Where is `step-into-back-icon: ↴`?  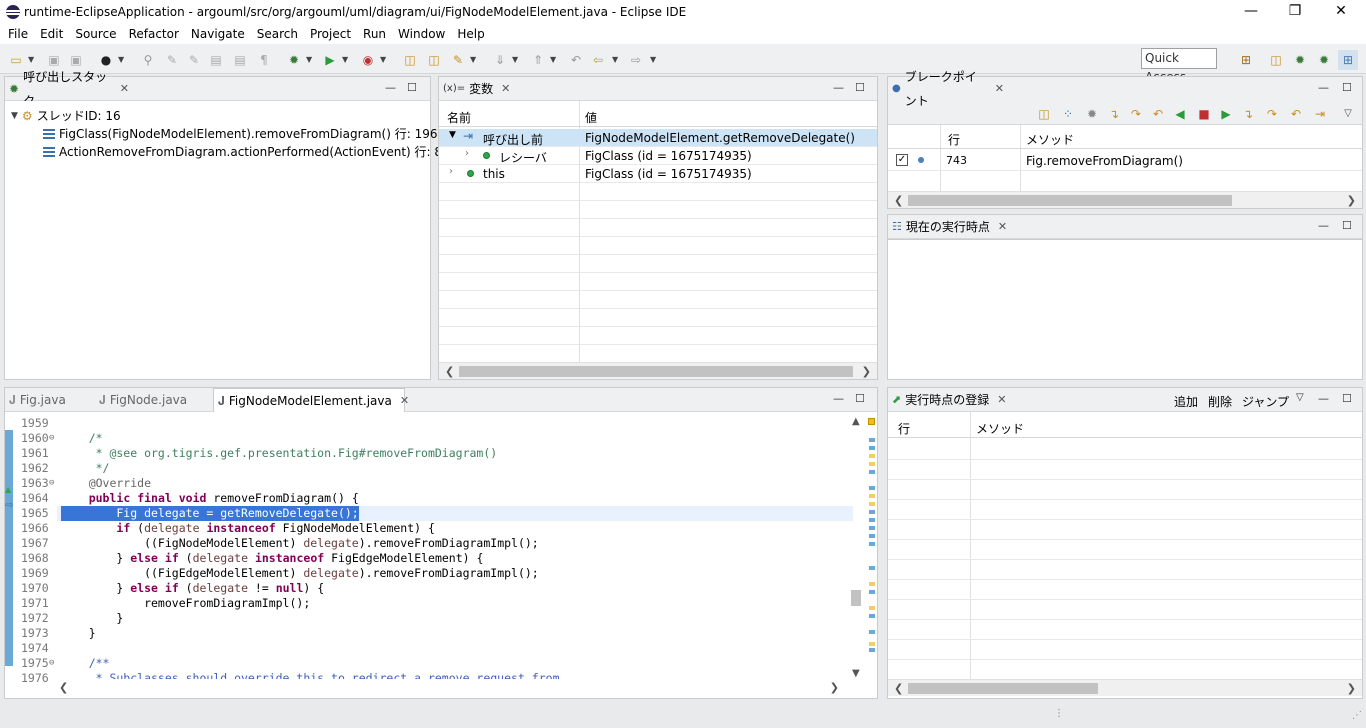 step-into-back-icon: ↴ is located at coordinates (1248, 114).